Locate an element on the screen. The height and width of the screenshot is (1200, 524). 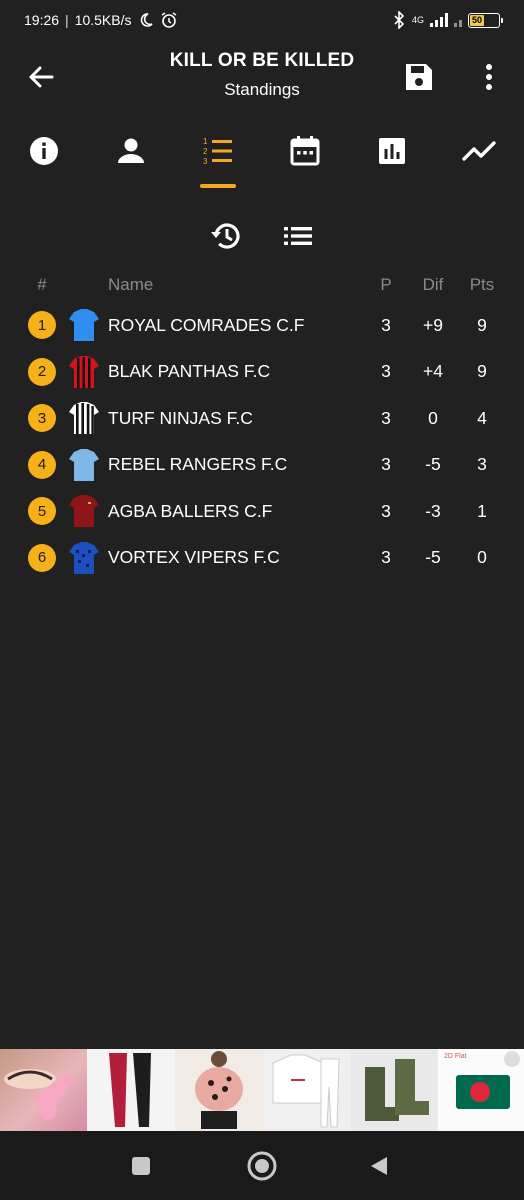
col-rank: # is located at coordinates (42, 284).